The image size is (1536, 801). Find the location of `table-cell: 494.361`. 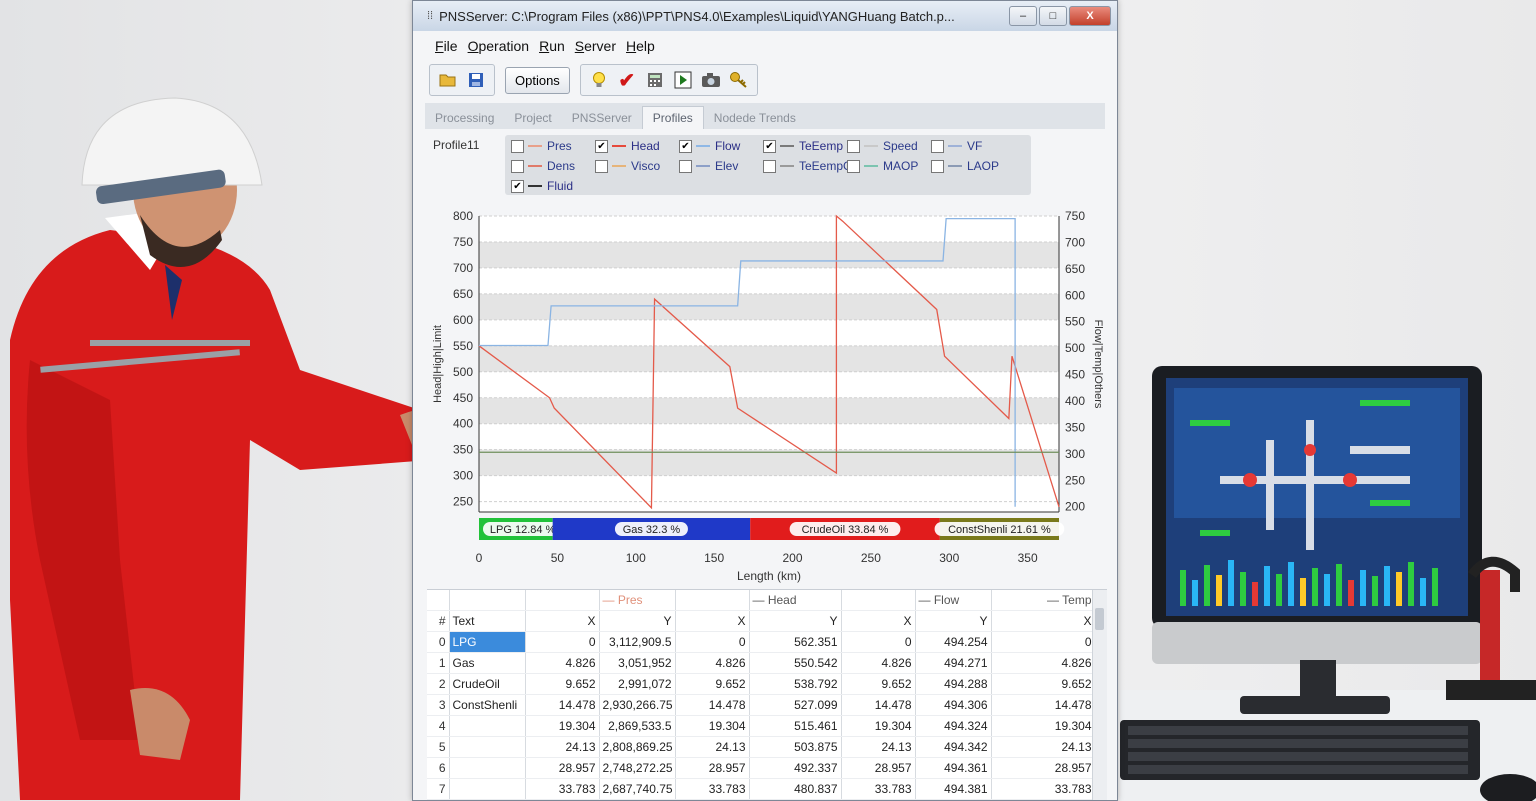

table-cell: 494.361 is located at coordinates (953, 768).